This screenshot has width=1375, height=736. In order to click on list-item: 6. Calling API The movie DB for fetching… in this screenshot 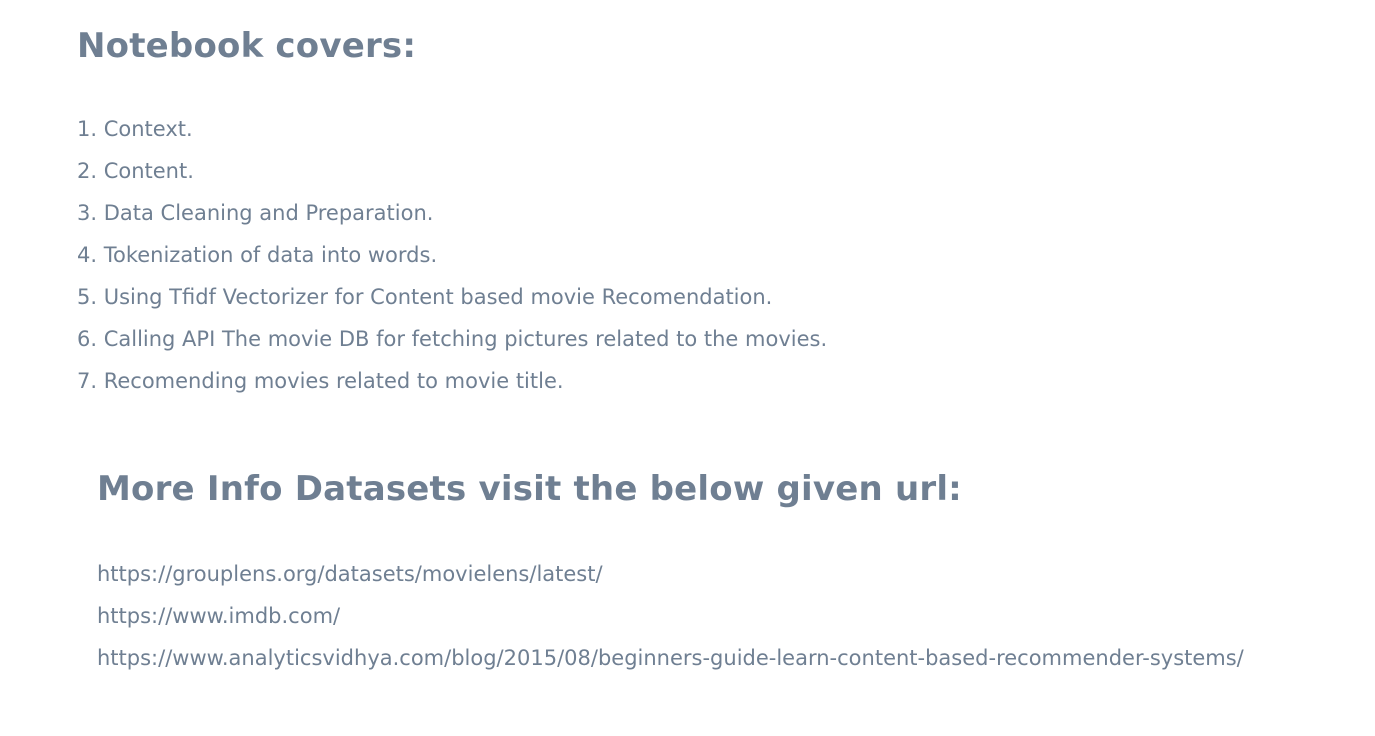, I will do `click(452, 339)`.